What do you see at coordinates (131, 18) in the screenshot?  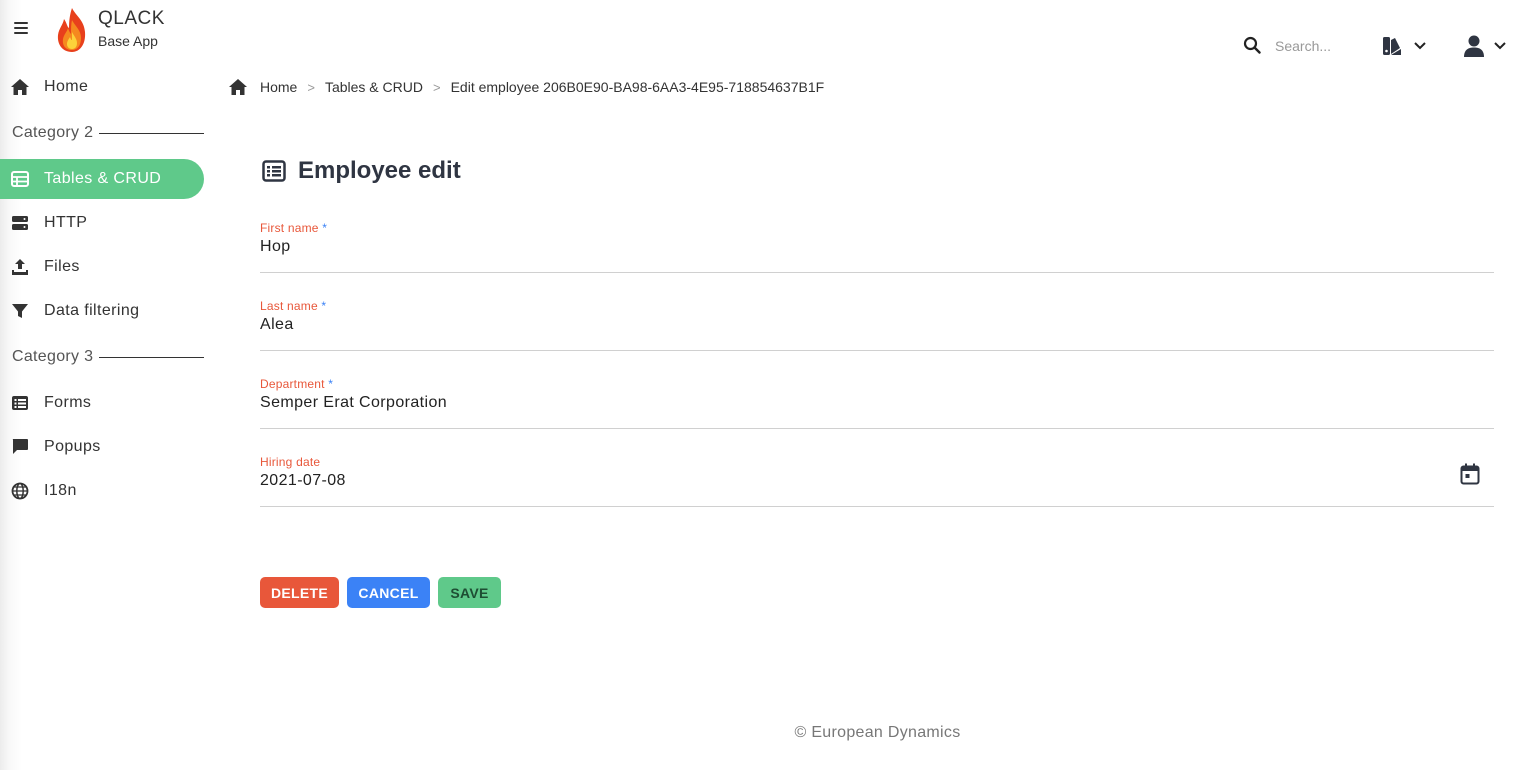 I see `app-title: QLACK` at bounding box center [131, 18].